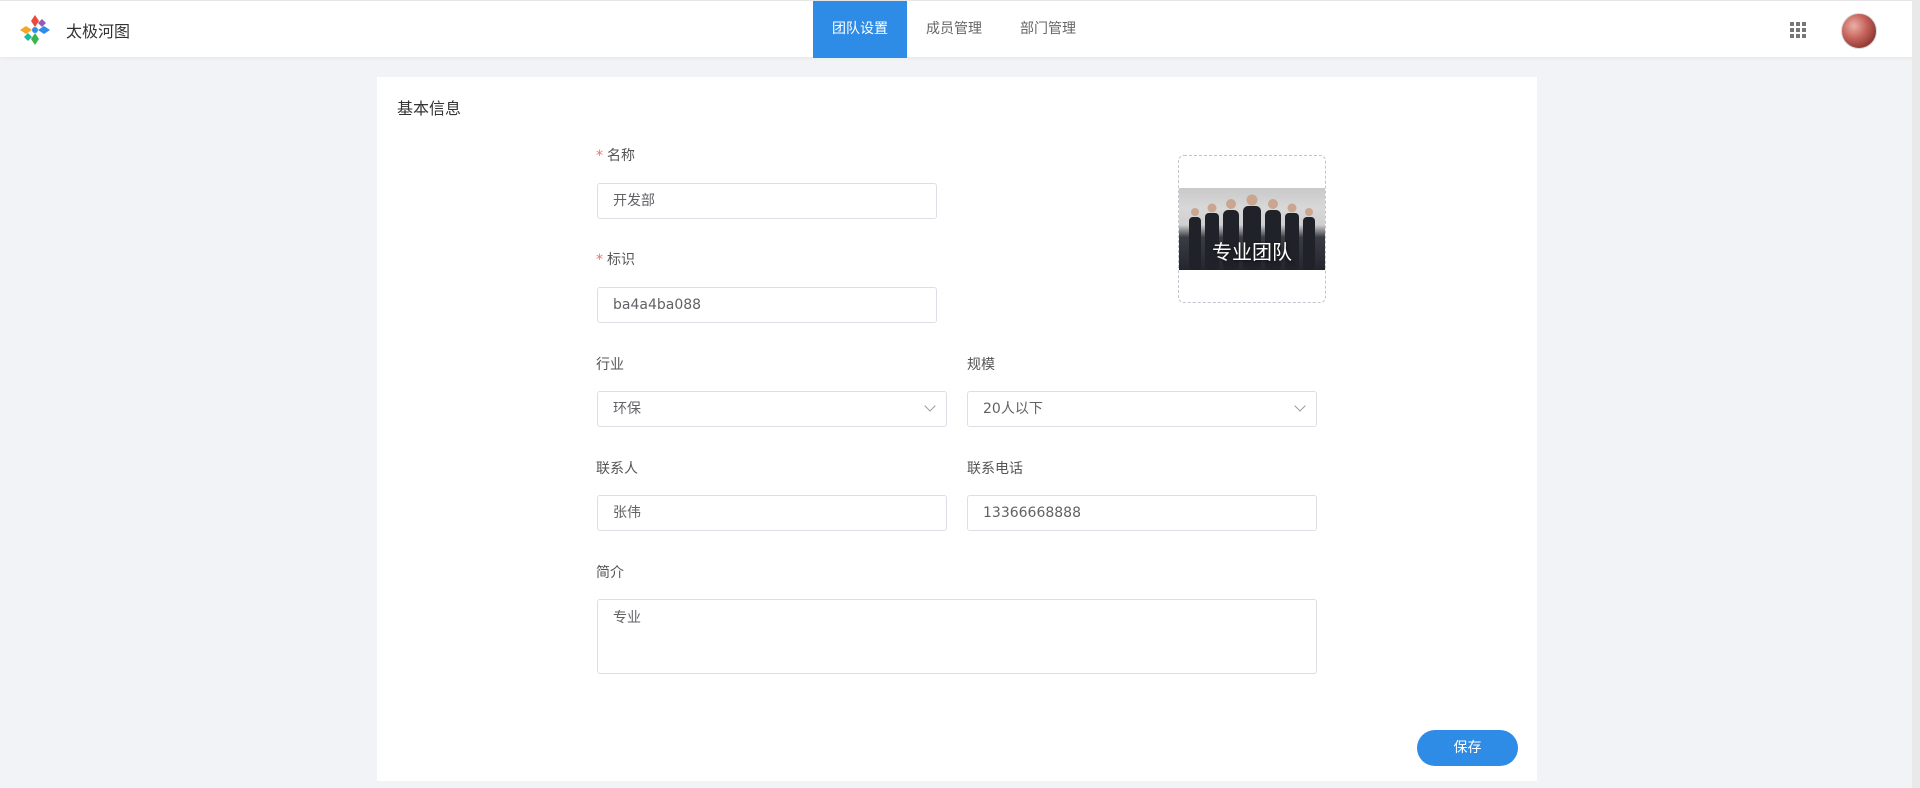 The image size is (1920, 788). I want to click on tab-team-settings: 团队设置, so click(860, 29).